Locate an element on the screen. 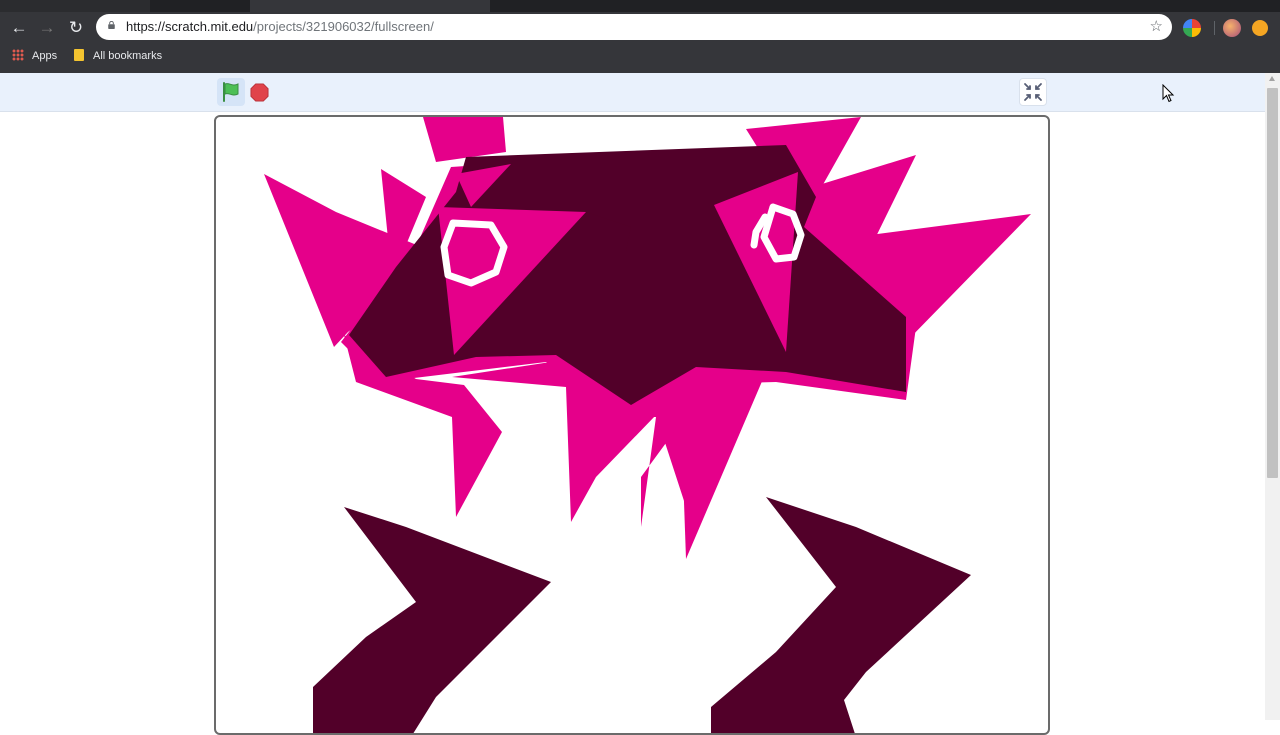  player-controls-bar is located at coordinates (632, 92).